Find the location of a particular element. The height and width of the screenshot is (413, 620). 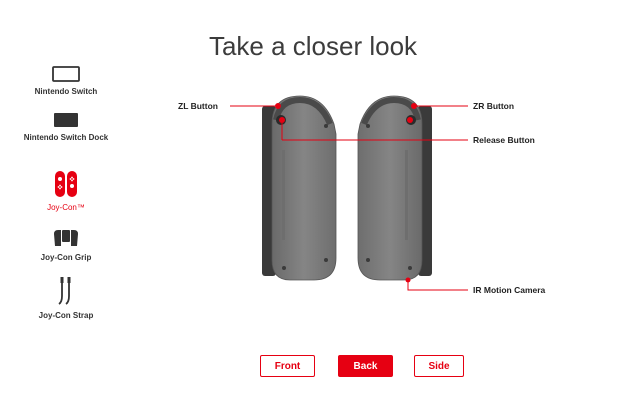

view-back-button: Back is located at coordinates (365, 366).